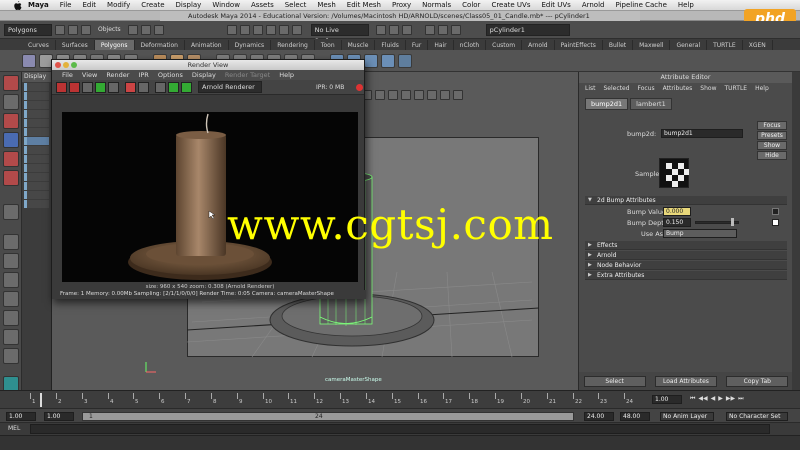 This screenshot has width=800, height=450. I want to click on go-to-start-icon: ⏮, so click(692, 399).